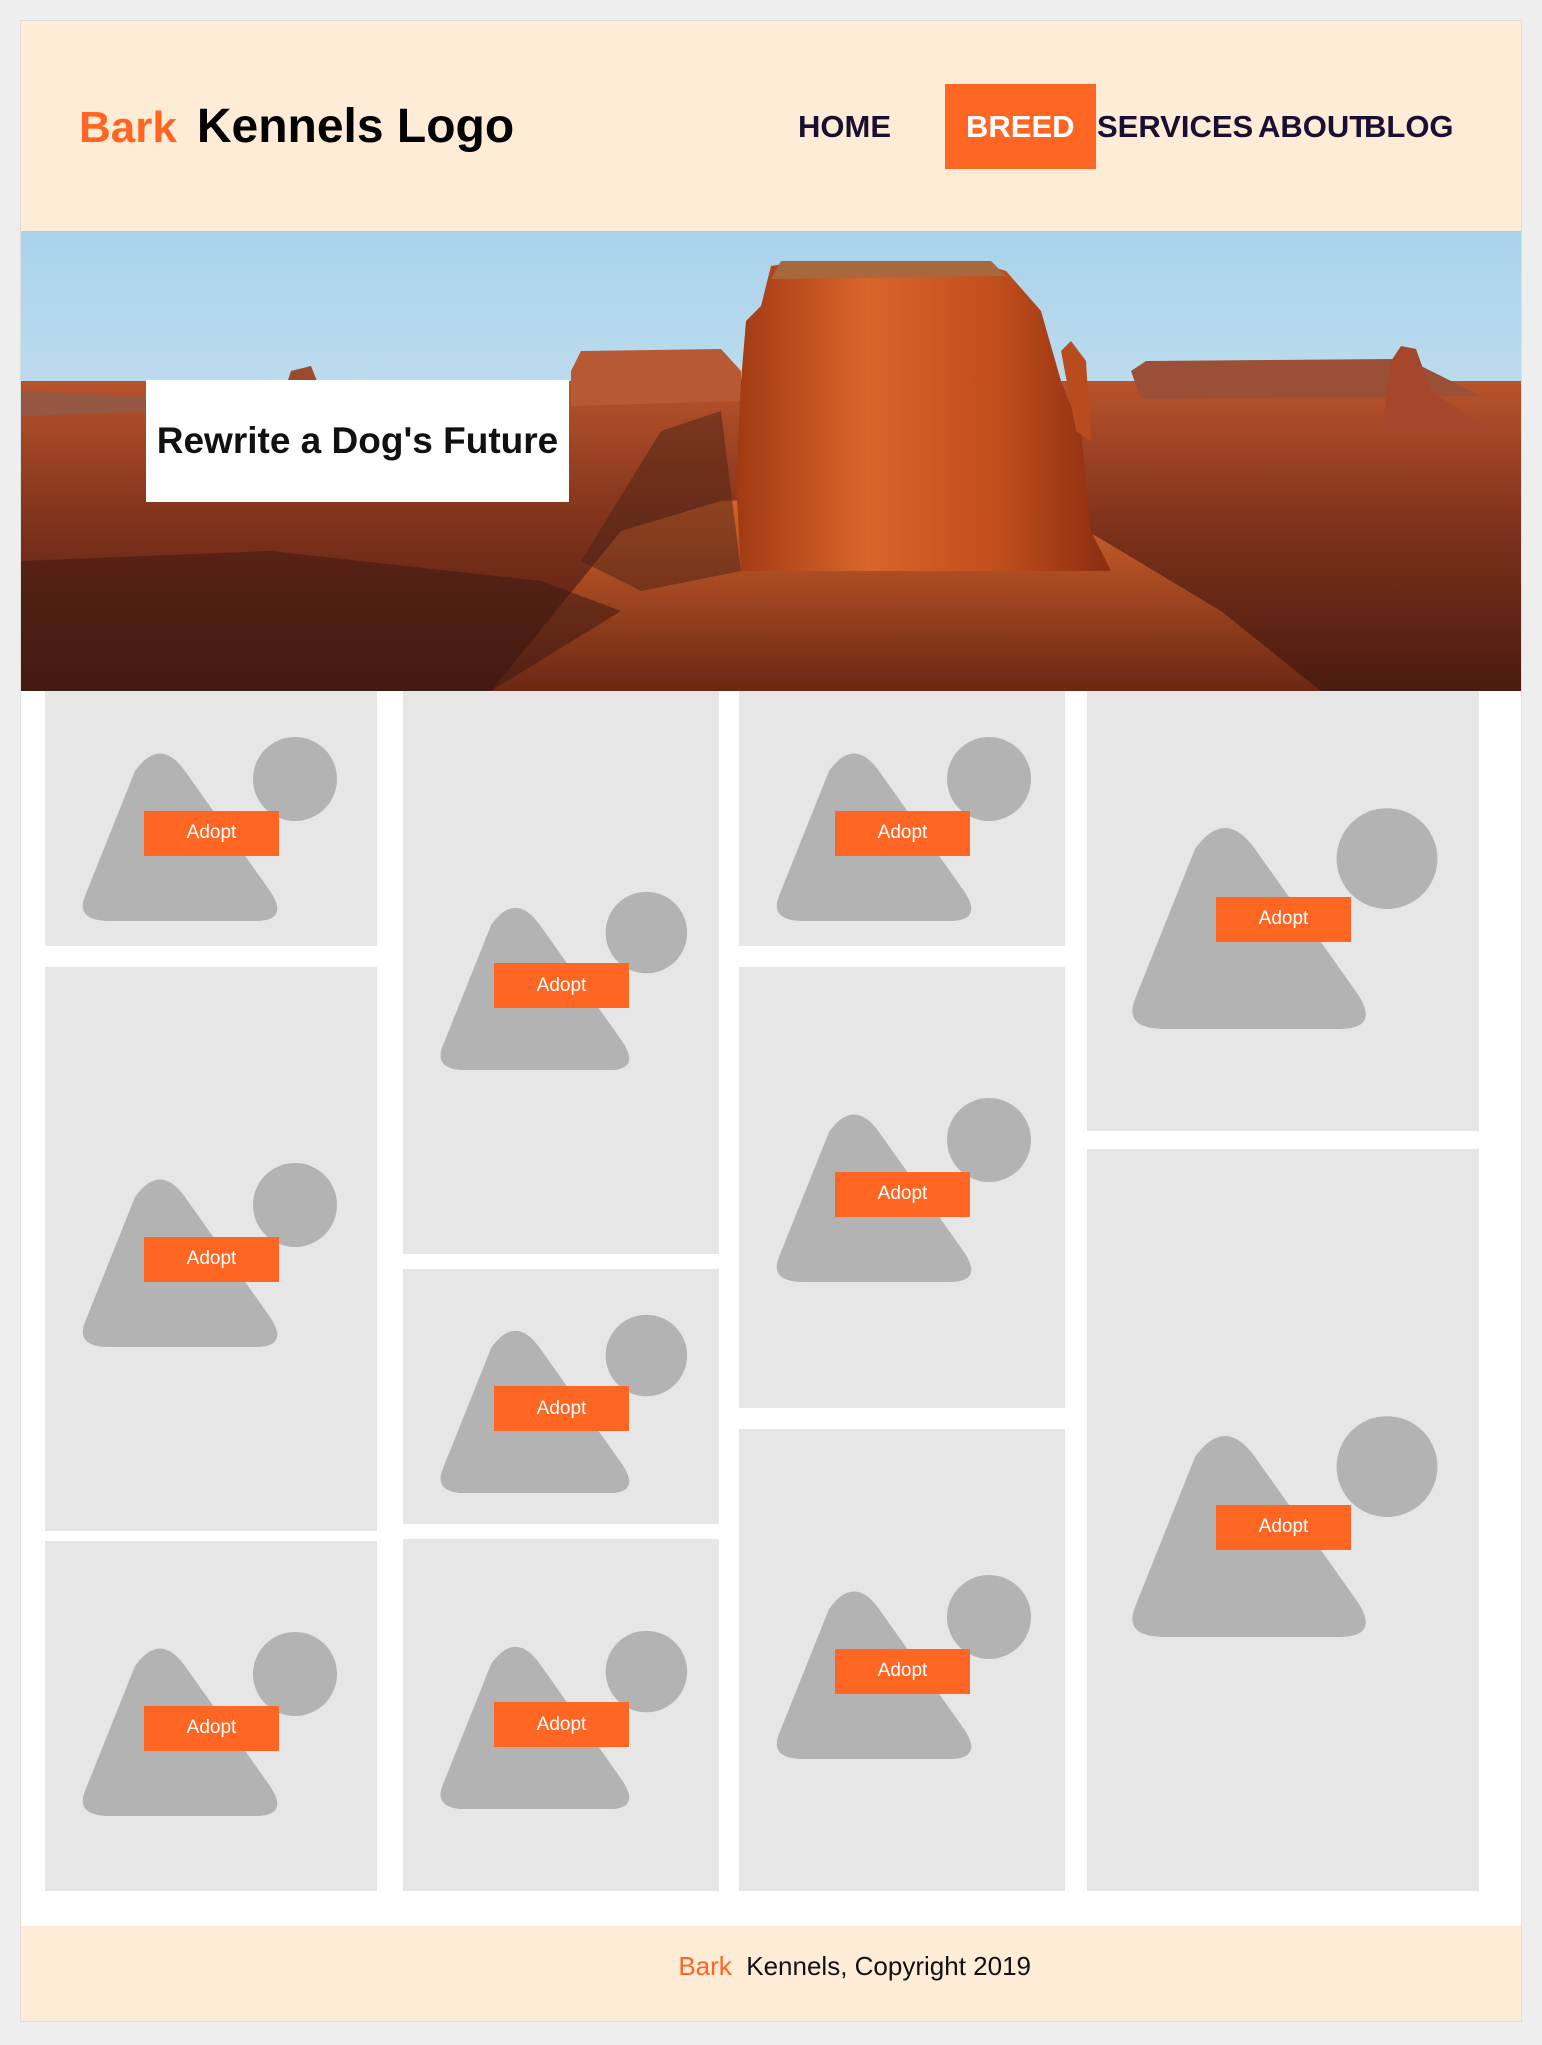 This screenshot has height=2045, width=1542. I want to click on logo-brand: Bark, so click(128, 127).